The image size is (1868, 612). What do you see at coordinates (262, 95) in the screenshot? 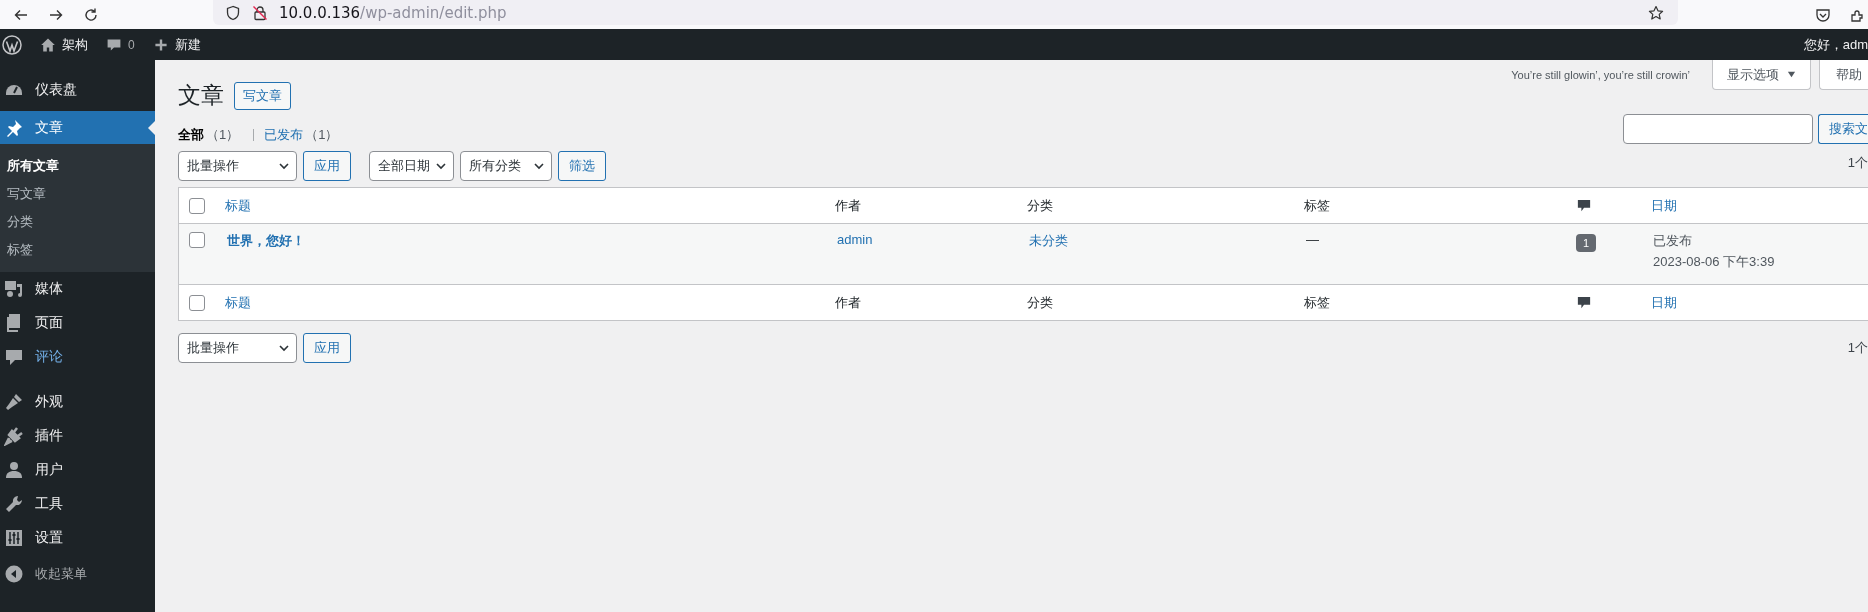
I see `add-new-button: 写文章` at bounding box center [262, 95].